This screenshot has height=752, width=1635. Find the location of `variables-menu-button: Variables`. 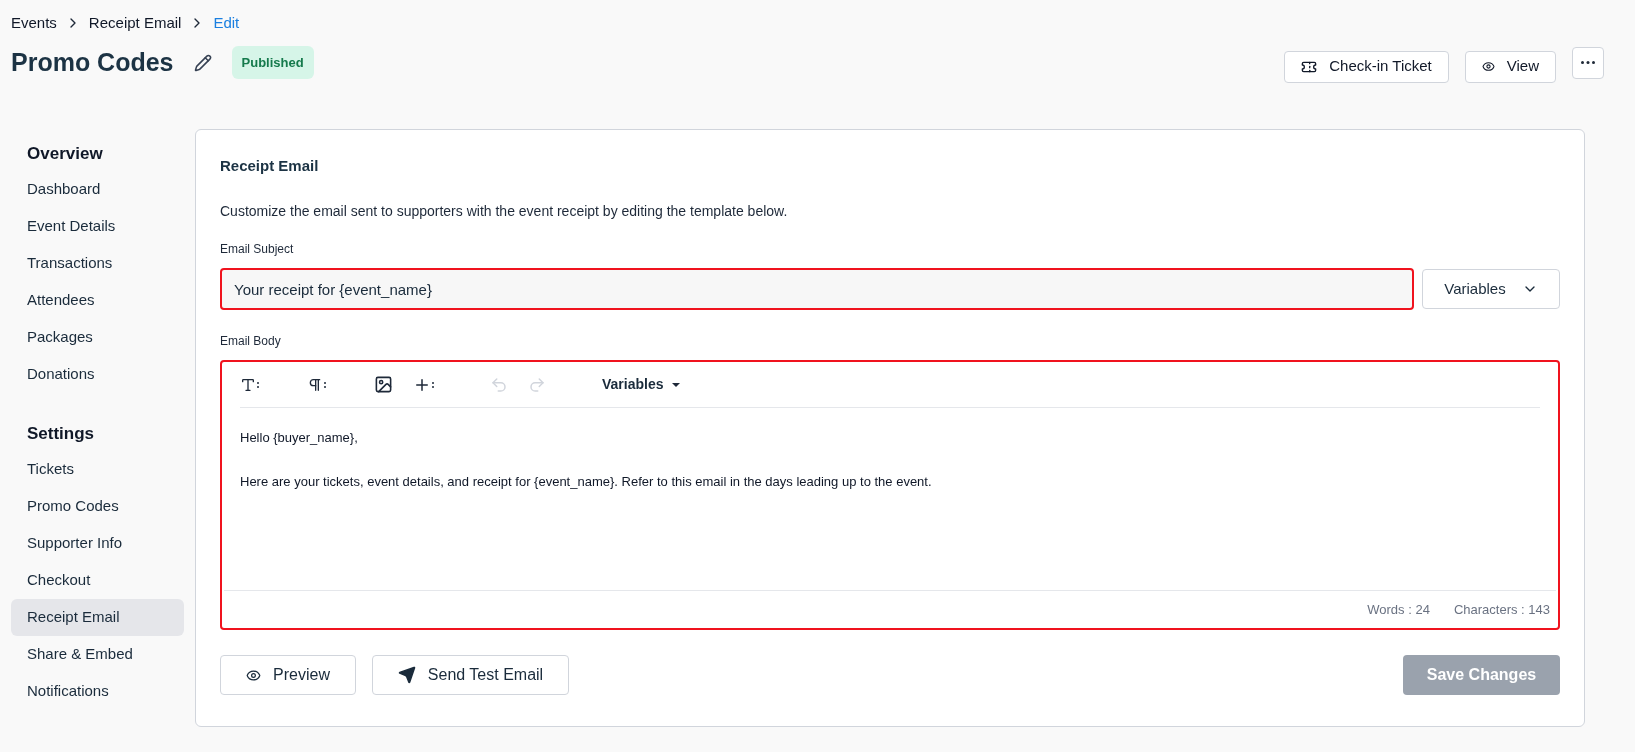

variables-menu-button: Variables is located at coordinates (641, 384).